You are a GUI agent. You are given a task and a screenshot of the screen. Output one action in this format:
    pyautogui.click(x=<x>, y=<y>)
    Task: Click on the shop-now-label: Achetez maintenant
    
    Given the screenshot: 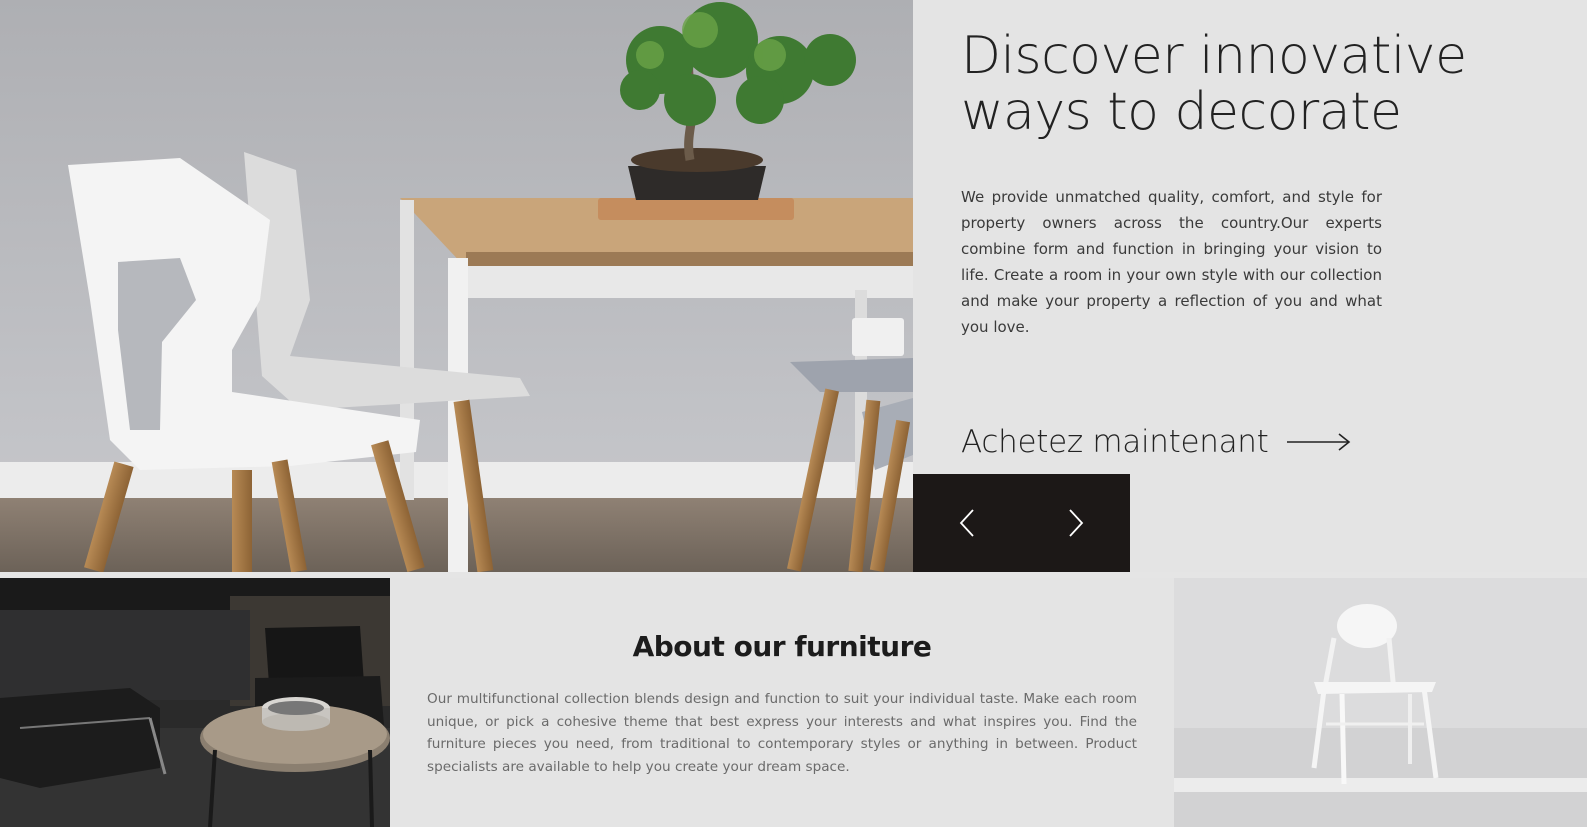 What is the action you would take?
    pyautogui.click(x=1115, y=442)
    